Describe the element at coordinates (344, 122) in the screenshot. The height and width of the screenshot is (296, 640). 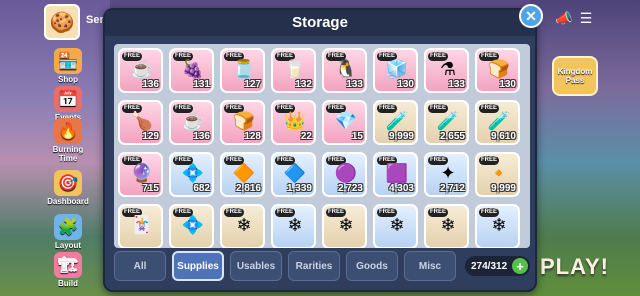
I see `item-slot: FREE 💎 15` at that location.